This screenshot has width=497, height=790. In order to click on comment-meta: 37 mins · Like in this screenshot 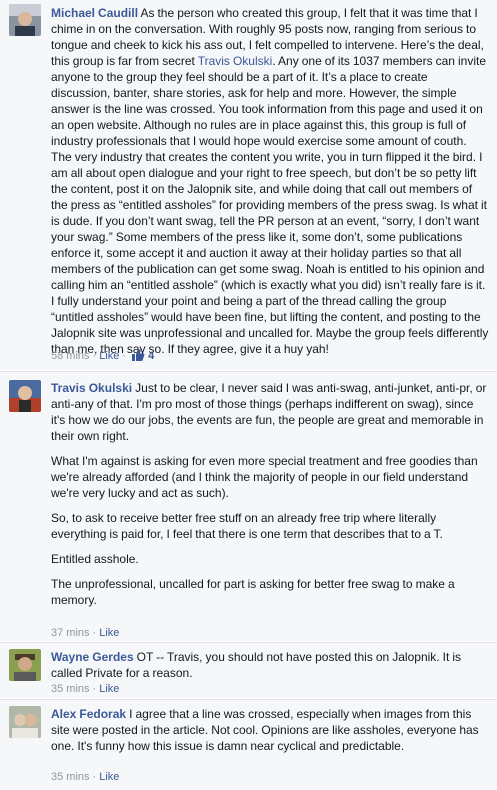, I will do `click(85, 633)`.